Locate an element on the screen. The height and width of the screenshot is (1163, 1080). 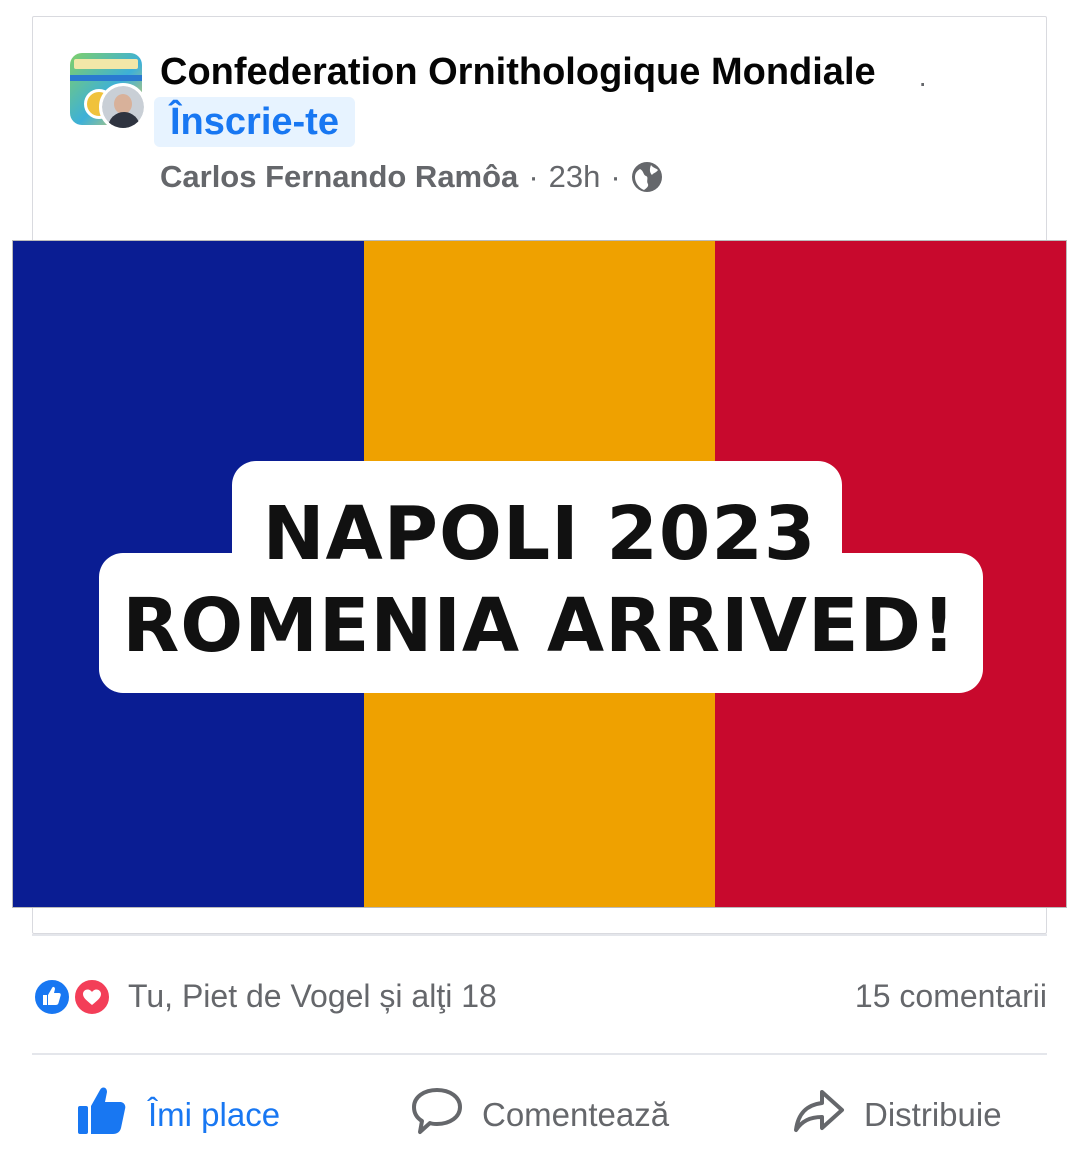
comments-count: 15 comentarii is located at coordinates (951, 996).